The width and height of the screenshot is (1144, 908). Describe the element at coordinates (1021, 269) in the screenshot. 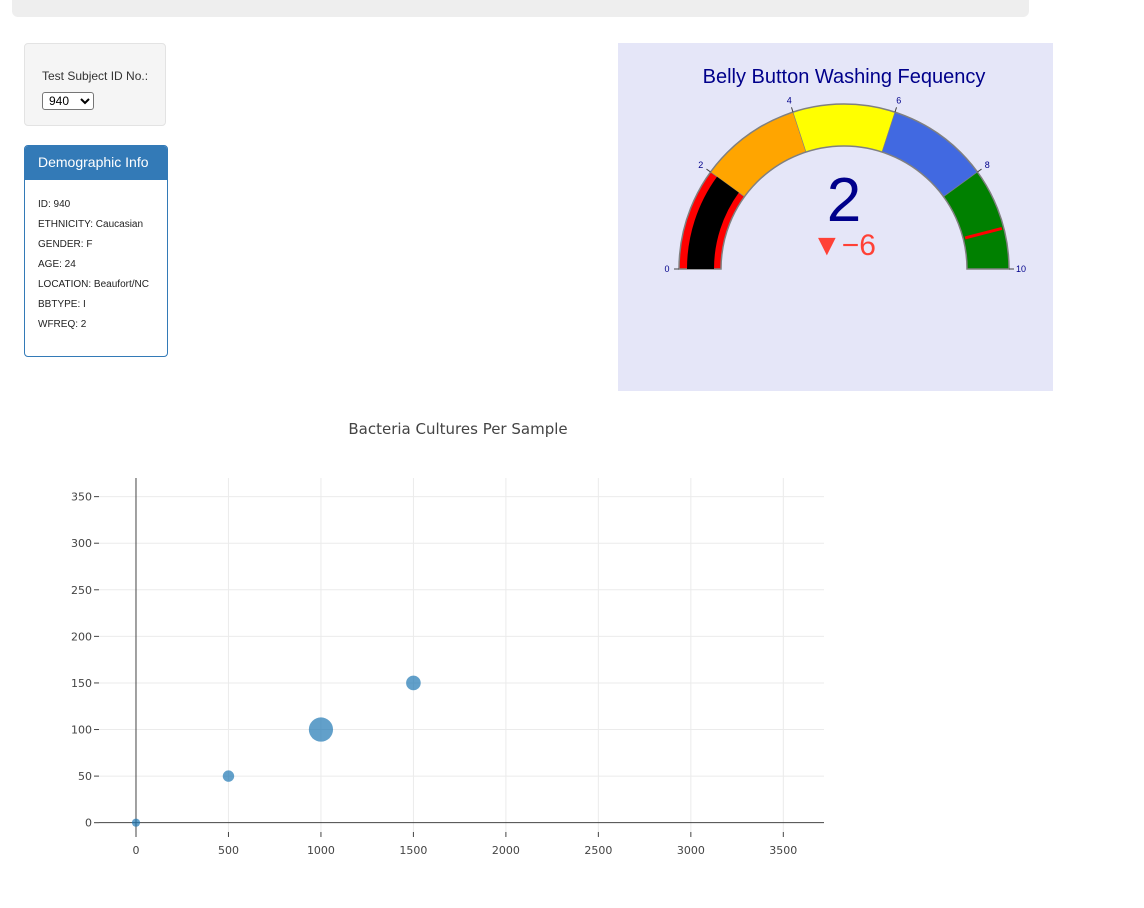

I see `gauge-tick-label: 10` at that location.